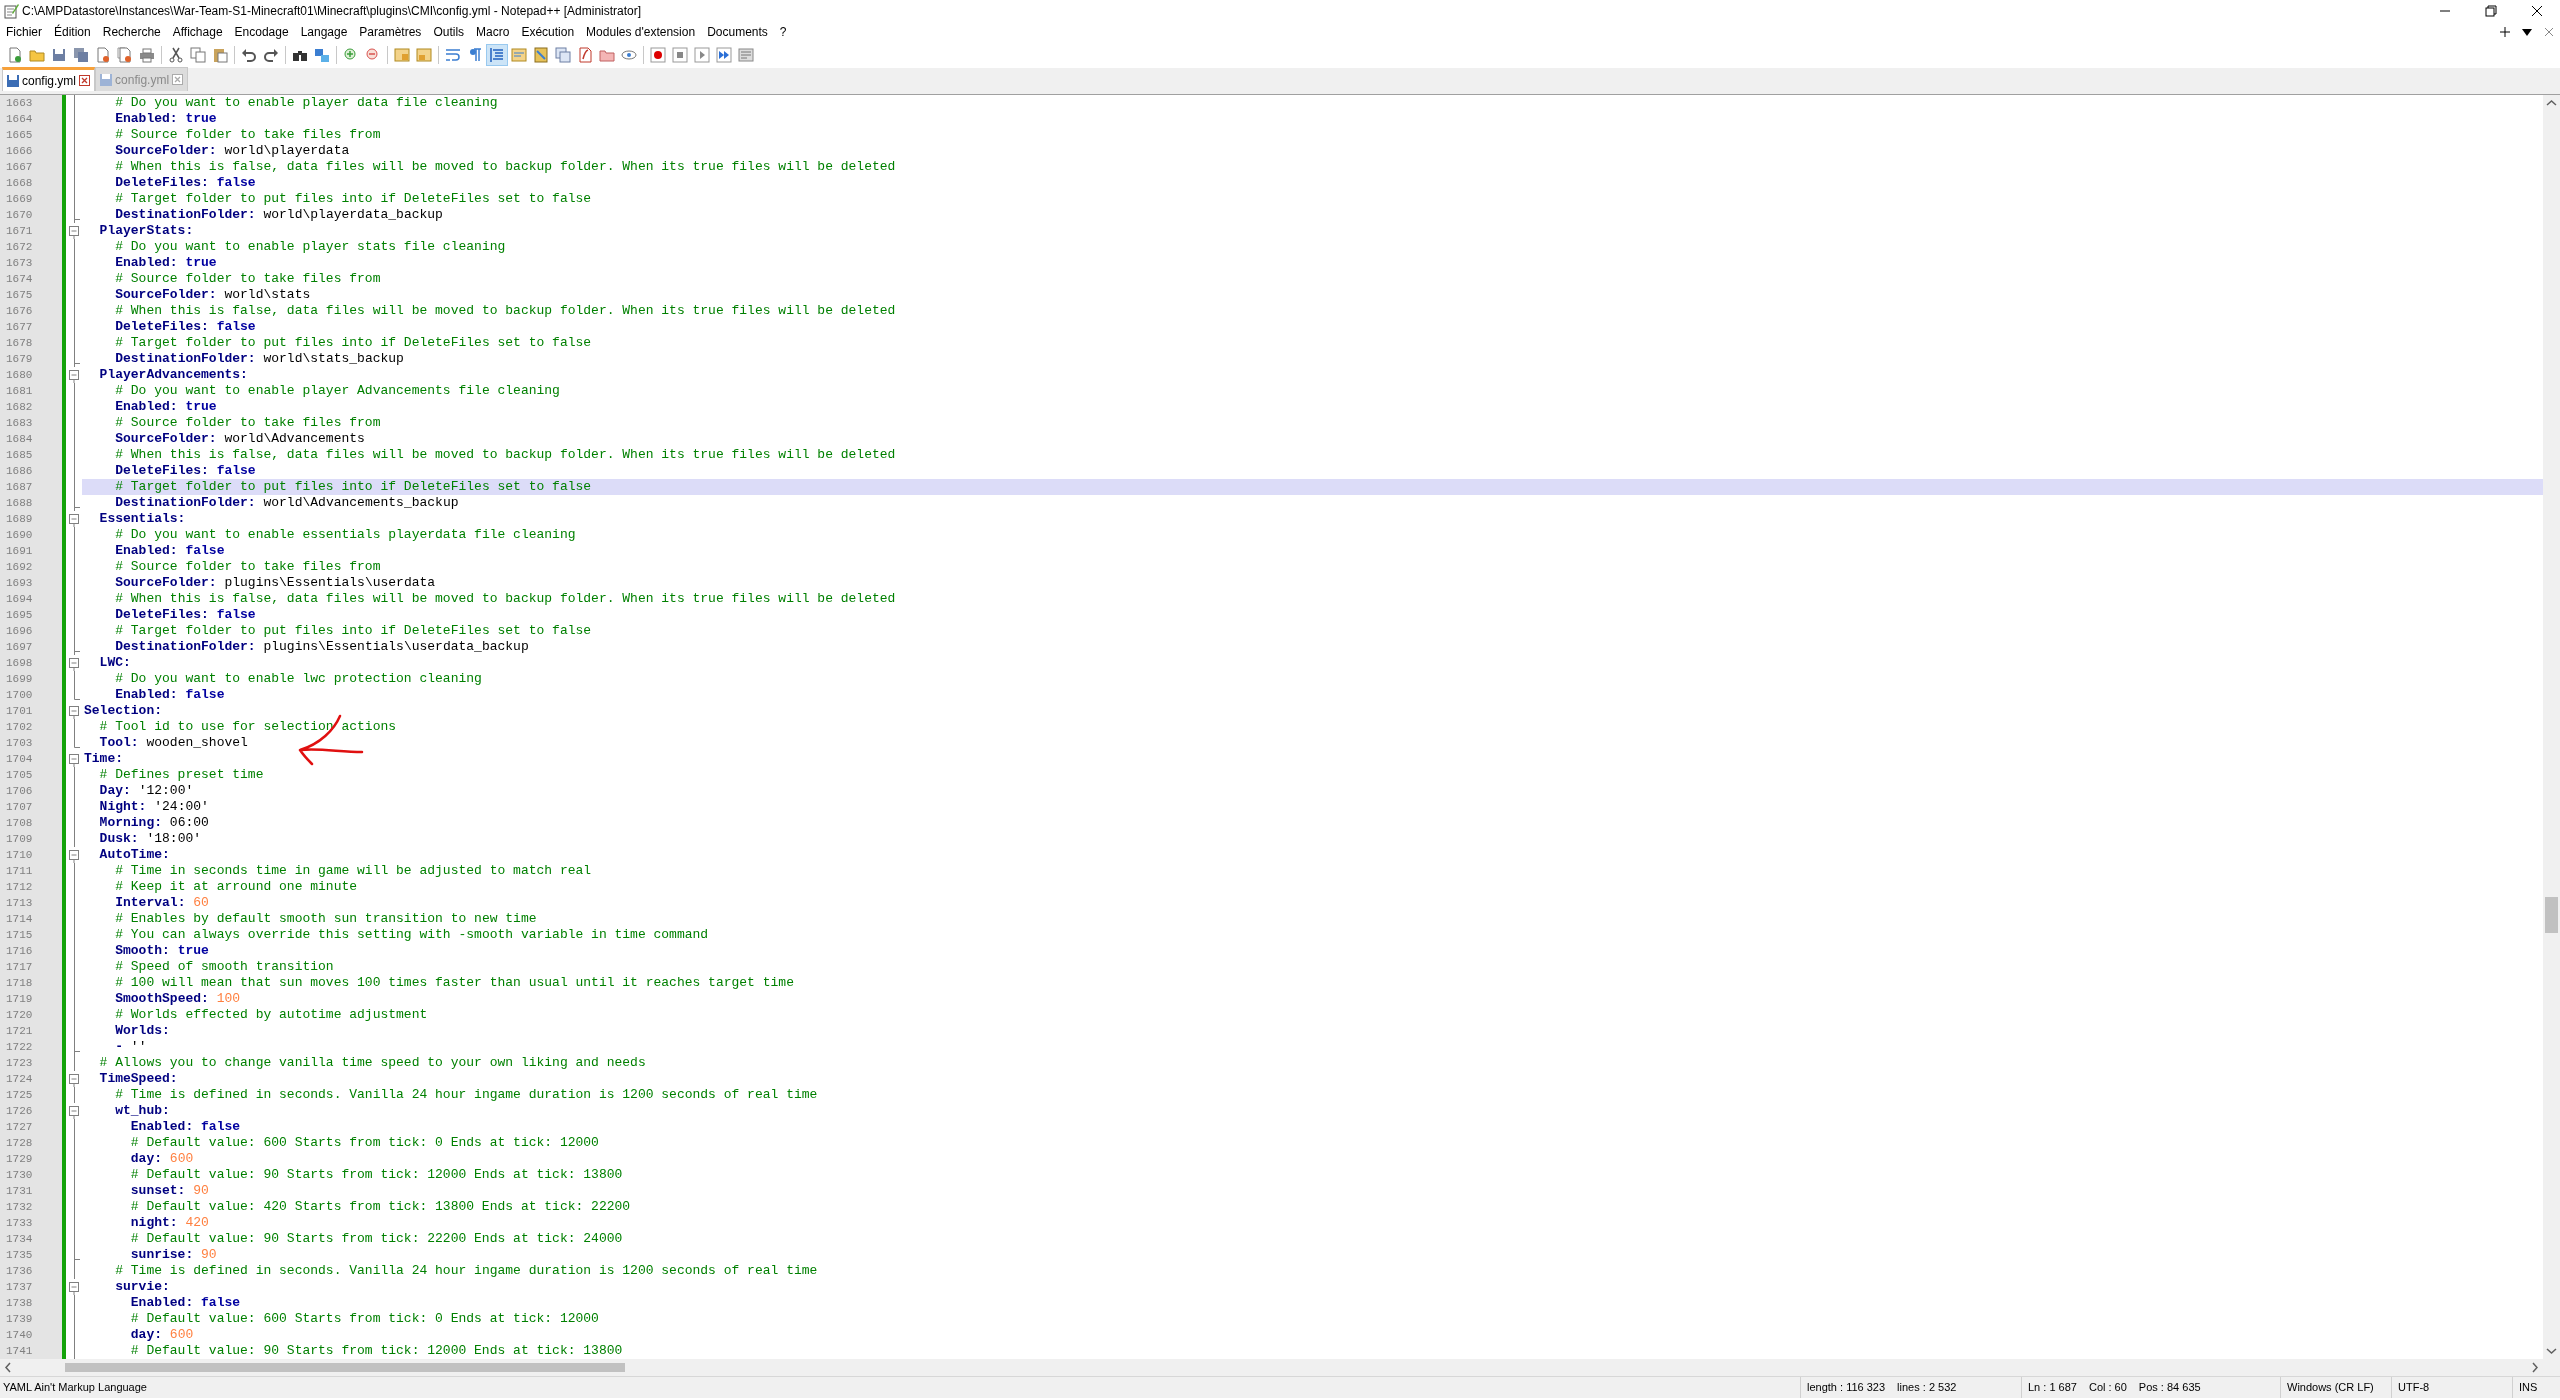  I want to click on restore-icon, so click(2491, 11).